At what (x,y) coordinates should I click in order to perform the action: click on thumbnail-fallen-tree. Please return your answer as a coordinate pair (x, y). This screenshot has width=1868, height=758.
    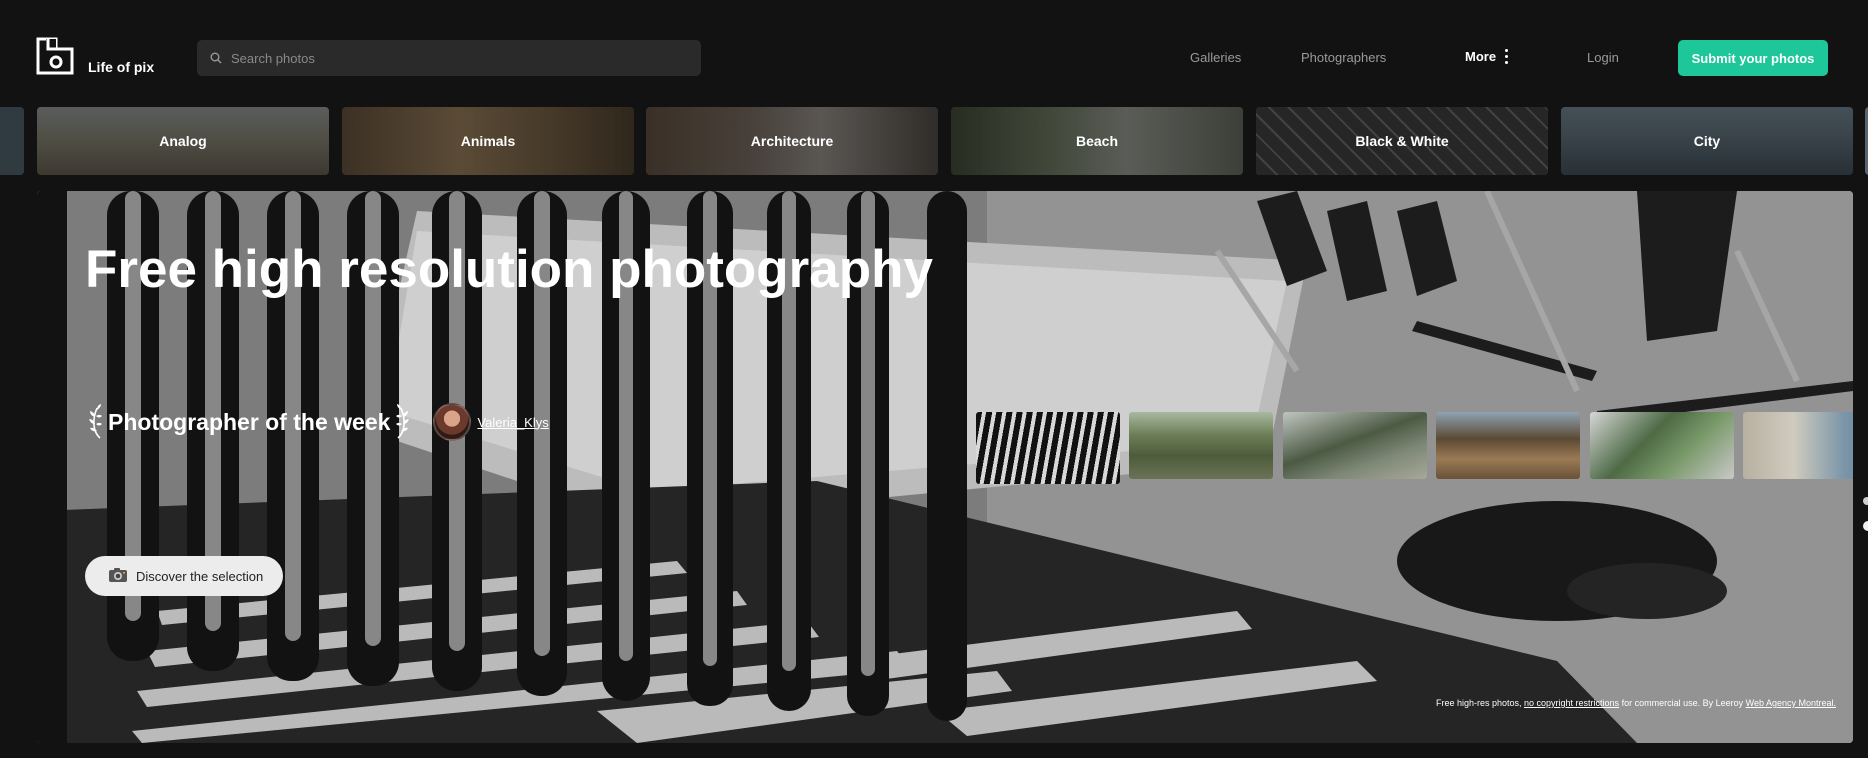
    Looking at the image, I should click on (1355, 445).